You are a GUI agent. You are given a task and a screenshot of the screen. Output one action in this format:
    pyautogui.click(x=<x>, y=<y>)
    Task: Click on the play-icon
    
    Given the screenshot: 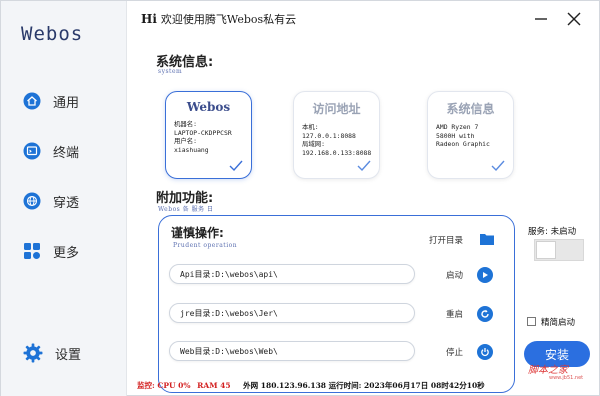 What is the action you would take?
    pyautogui.click(x=485, y=275)
    